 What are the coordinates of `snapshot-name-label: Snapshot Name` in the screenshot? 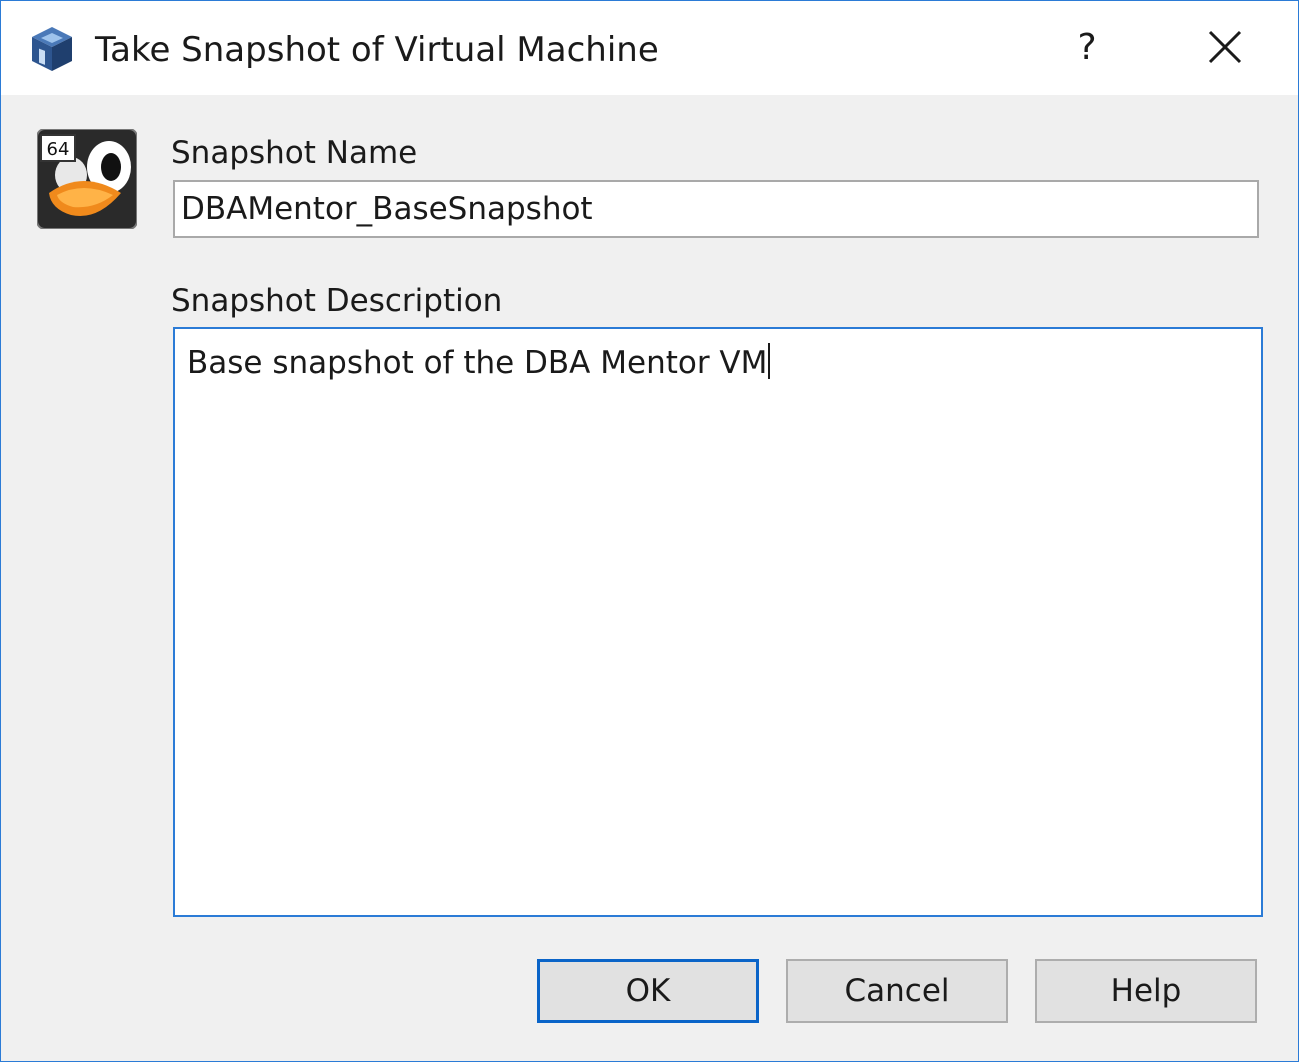 It's located at (294, 153).